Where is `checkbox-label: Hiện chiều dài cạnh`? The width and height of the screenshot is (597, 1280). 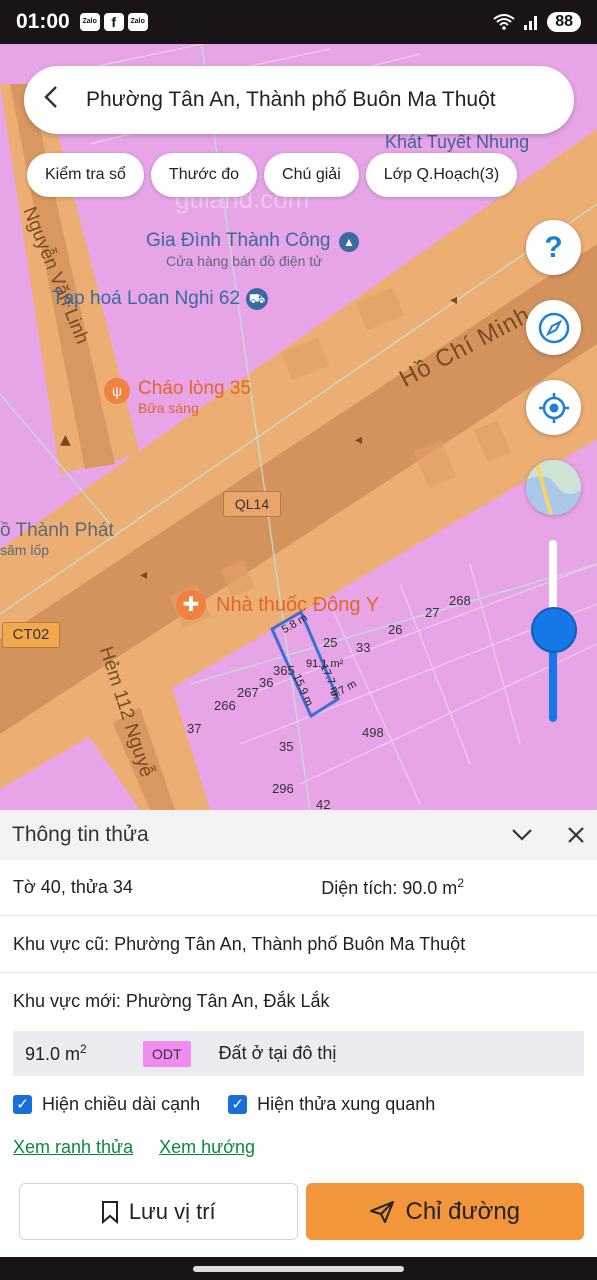 checkbox-label: Hiện chiều dài cạnh is located at coordinates (121, 1103).